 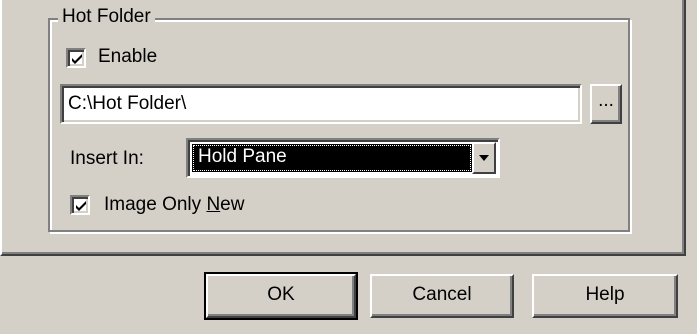 What do you see at coordinates (127, 57) in the screenshot?
I see `enable-label: Enable` at bounding box center [127, 57].